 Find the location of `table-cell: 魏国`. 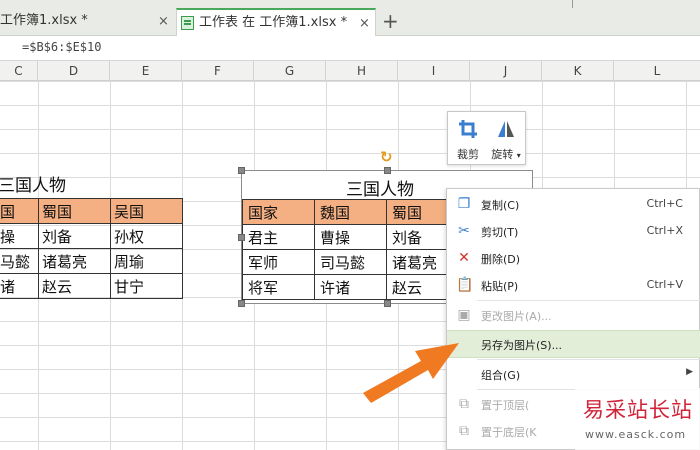

table-cell: 魏国 is located at coordinates (350, 212).